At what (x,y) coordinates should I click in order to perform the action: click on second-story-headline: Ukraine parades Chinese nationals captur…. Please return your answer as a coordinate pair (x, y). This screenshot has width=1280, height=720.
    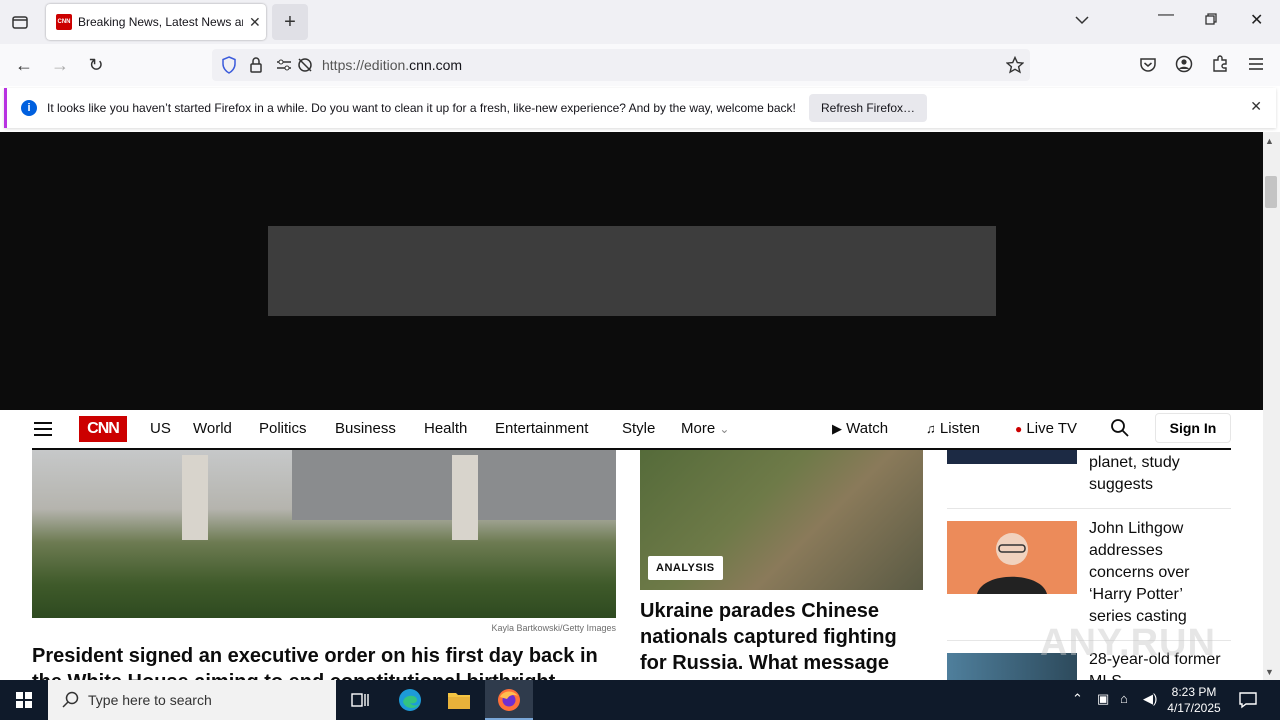
    Looking at the image, I should click on (781, 637).